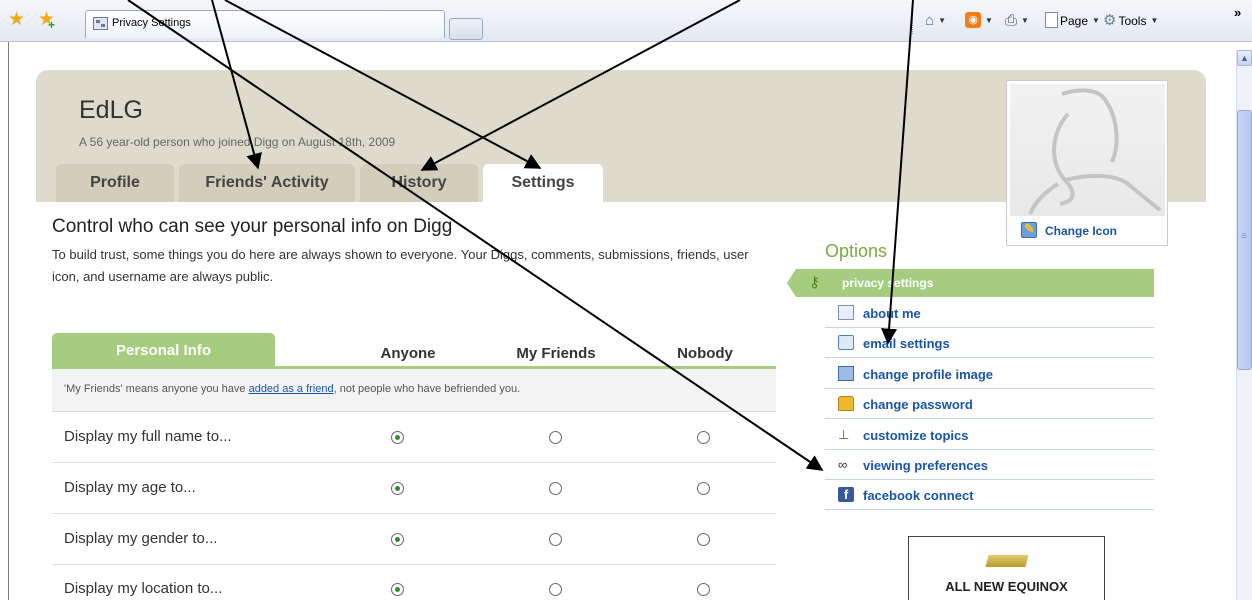 Image resolution: width=1252 pixels, height=600 pixels. I want to click on printer-icon: ⎙, so click(1011, 20).